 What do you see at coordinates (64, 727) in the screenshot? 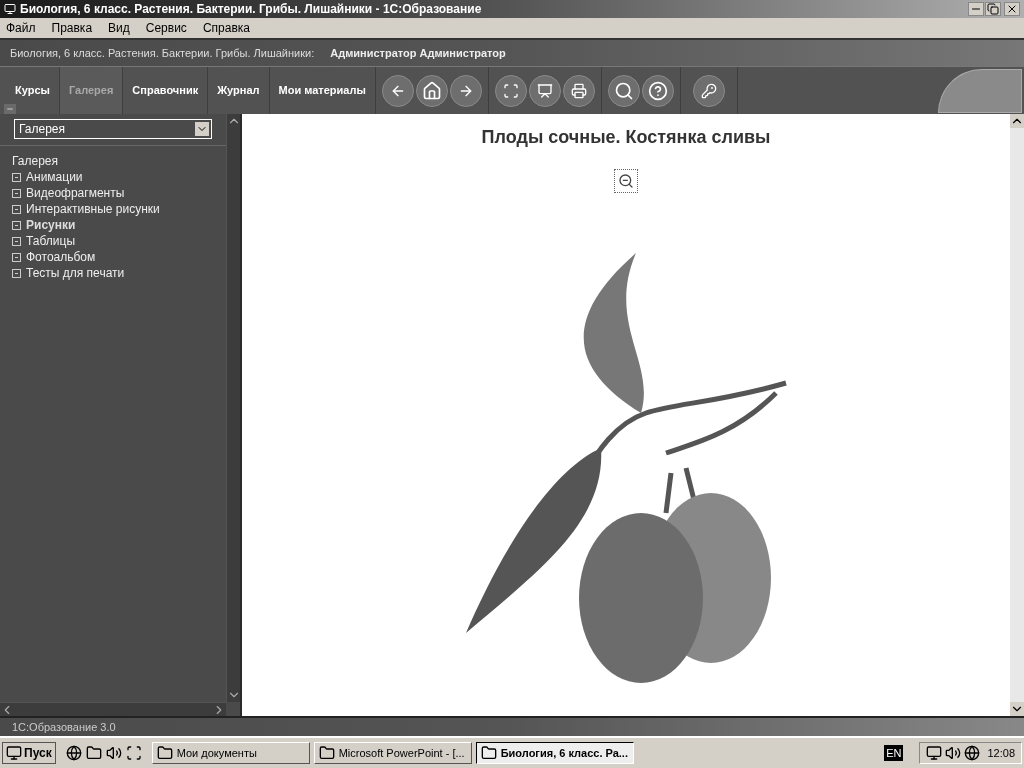
I see `status-text: 1С:Образование 3.0` at bounding box center [64, 727].